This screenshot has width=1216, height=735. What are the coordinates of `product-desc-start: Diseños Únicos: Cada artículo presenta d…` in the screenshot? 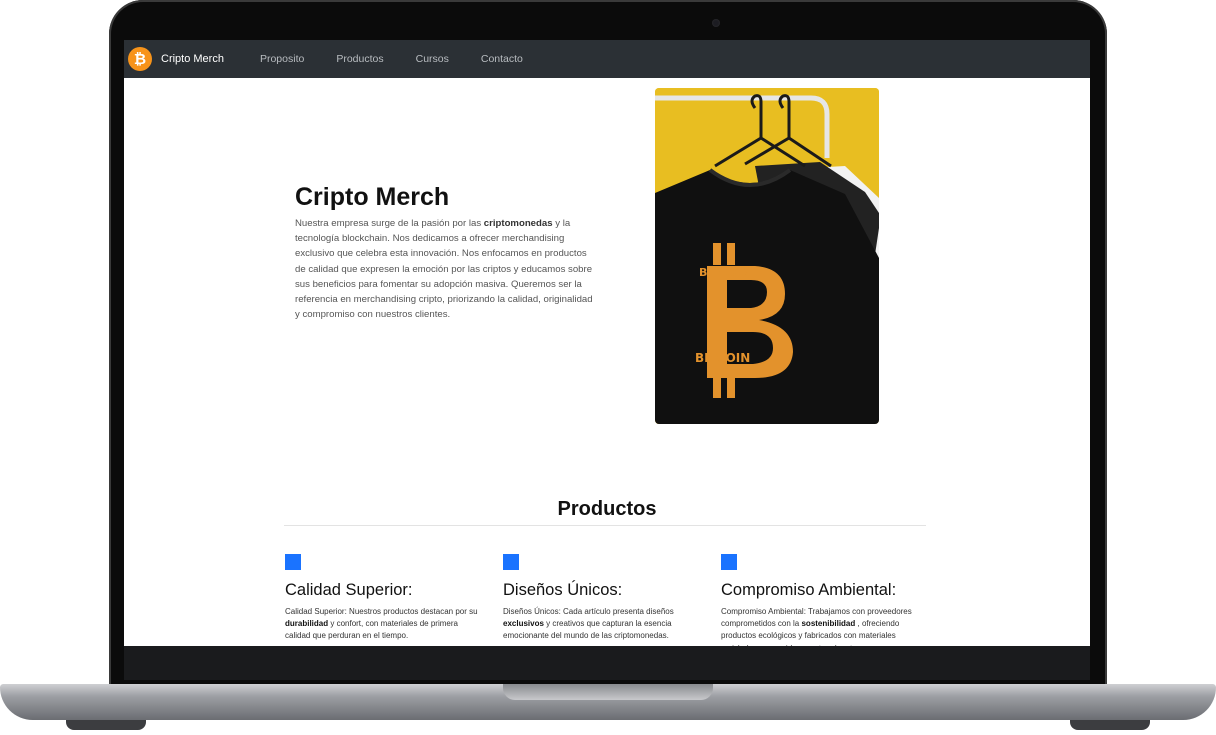 It's located at (588, 611).